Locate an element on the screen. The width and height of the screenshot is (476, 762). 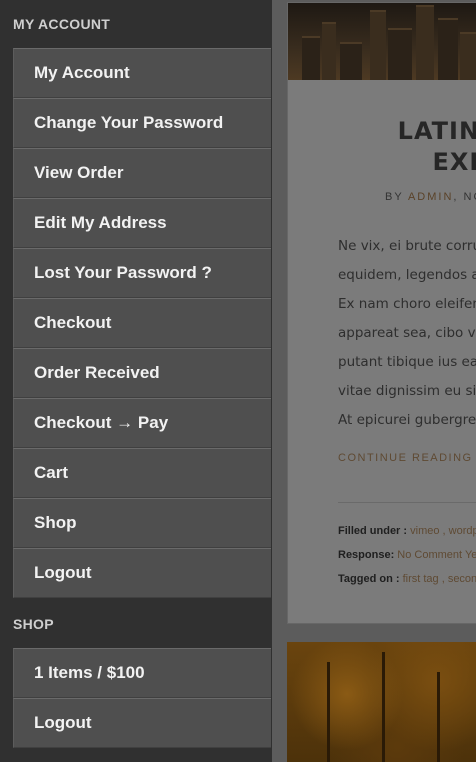
excerpt-line: appareat sea, cibo vo is located at coordinates (407, 333).